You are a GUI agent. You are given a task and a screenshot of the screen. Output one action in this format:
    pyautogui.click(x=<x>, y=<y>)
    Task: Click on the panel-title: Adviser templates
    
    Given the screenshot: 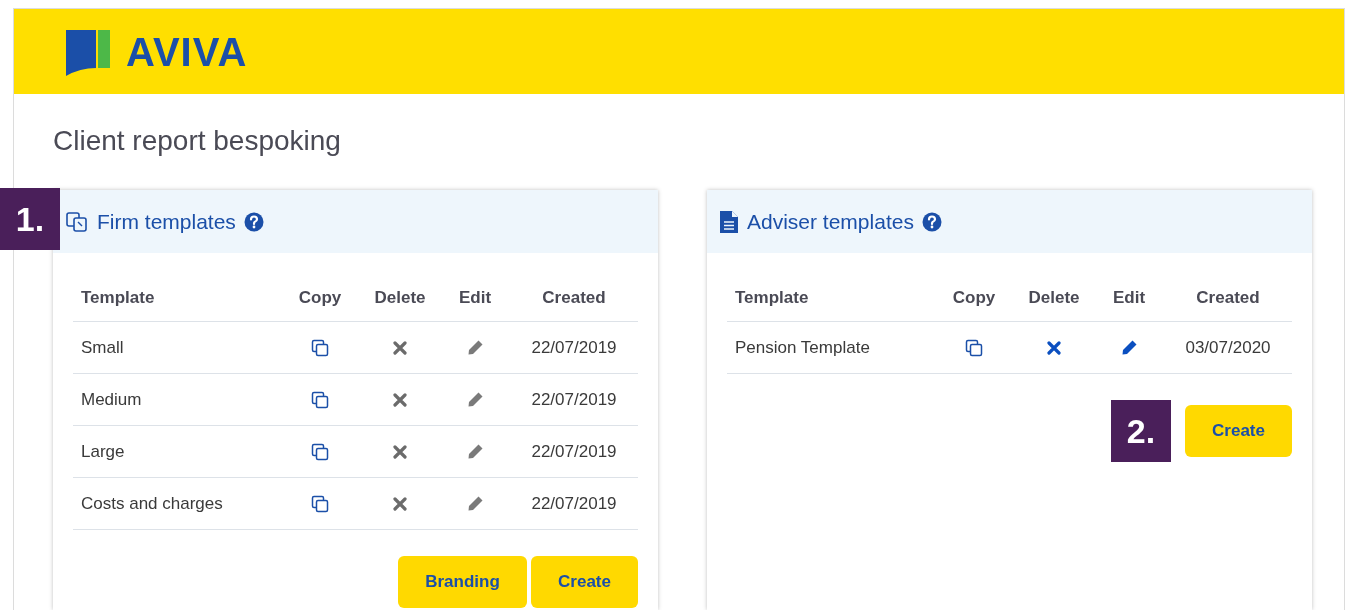 What is the action you would take?
    pyautogui.click(x=830, y=221)
    